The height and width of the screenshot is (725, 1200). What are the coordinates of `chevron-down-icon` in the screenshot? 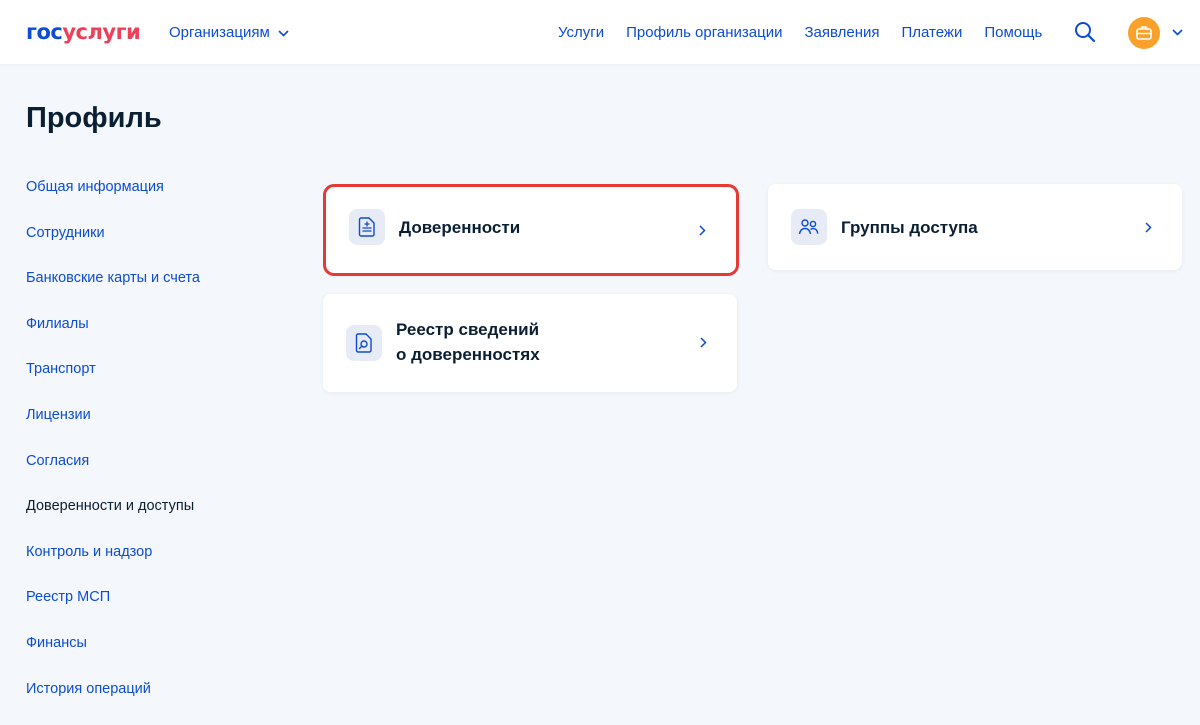 It's located at (283, 33).